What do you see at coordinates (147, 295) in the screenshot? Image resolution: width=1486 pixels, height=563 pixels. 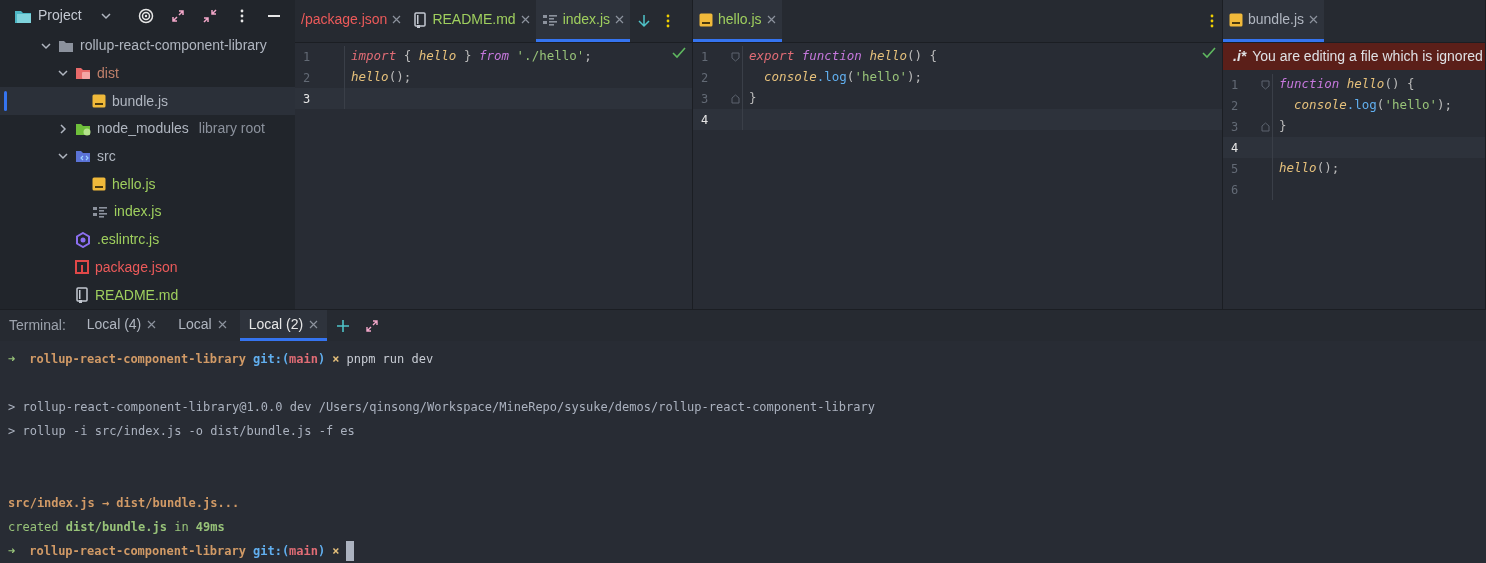 I see `tree-item: README.md` at bounding box center [147, 295].